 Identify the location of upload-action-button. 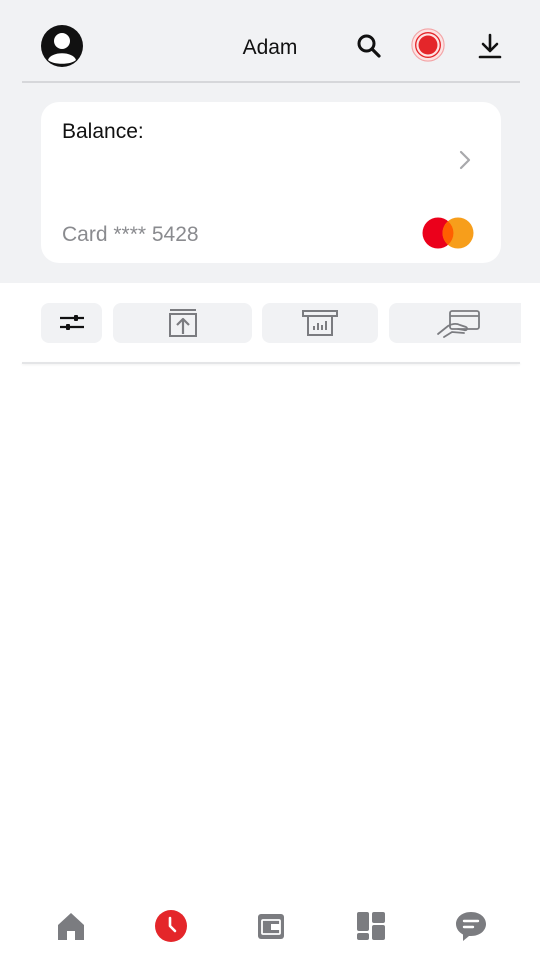
(182, 323).